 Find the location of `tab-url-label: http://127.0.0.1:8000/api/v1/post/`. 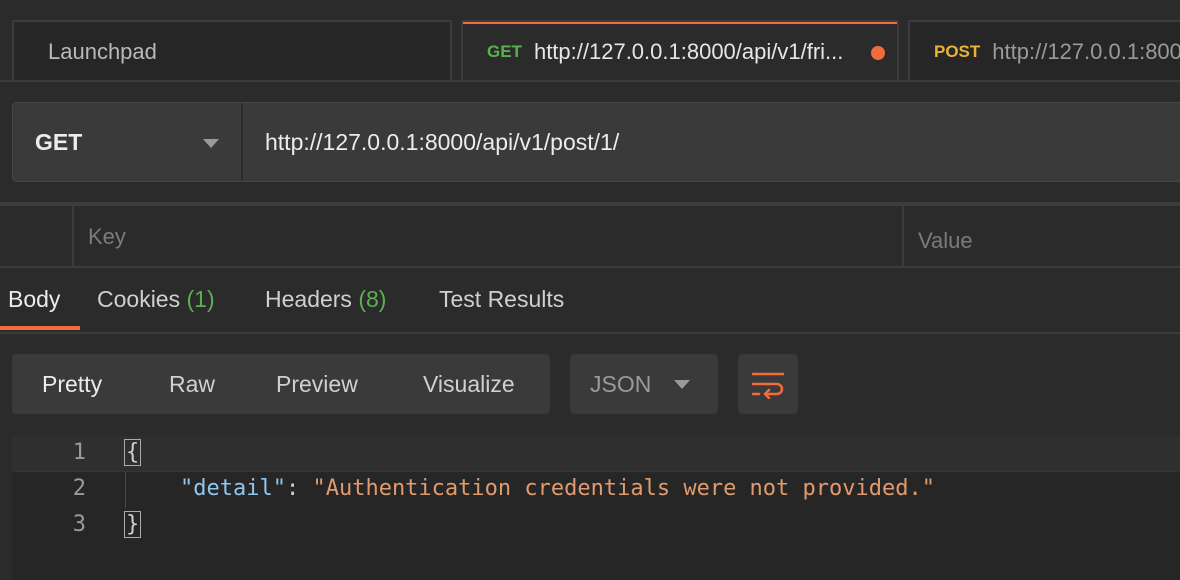

tab-url-label: http://127.0.0.1:8000/api/v1/post/ is located at coordinates (1086, 51).